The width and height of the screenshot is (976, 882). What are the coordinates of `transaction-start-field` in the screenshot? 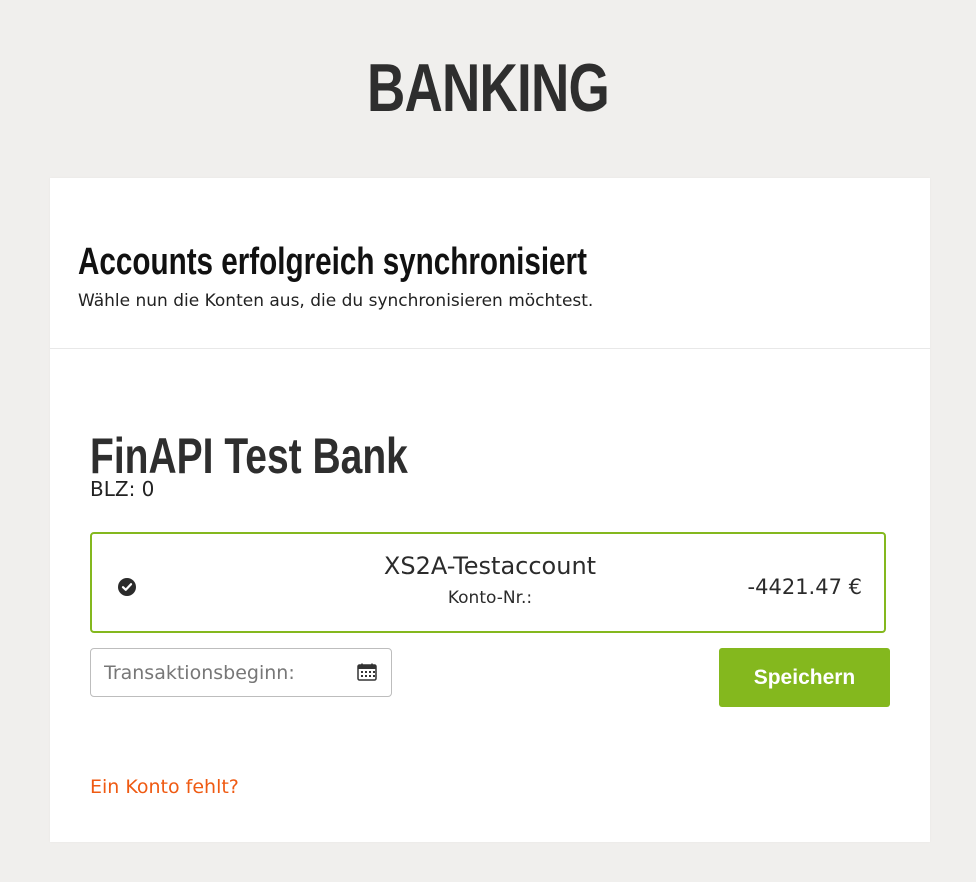 It's located at (241, 672).